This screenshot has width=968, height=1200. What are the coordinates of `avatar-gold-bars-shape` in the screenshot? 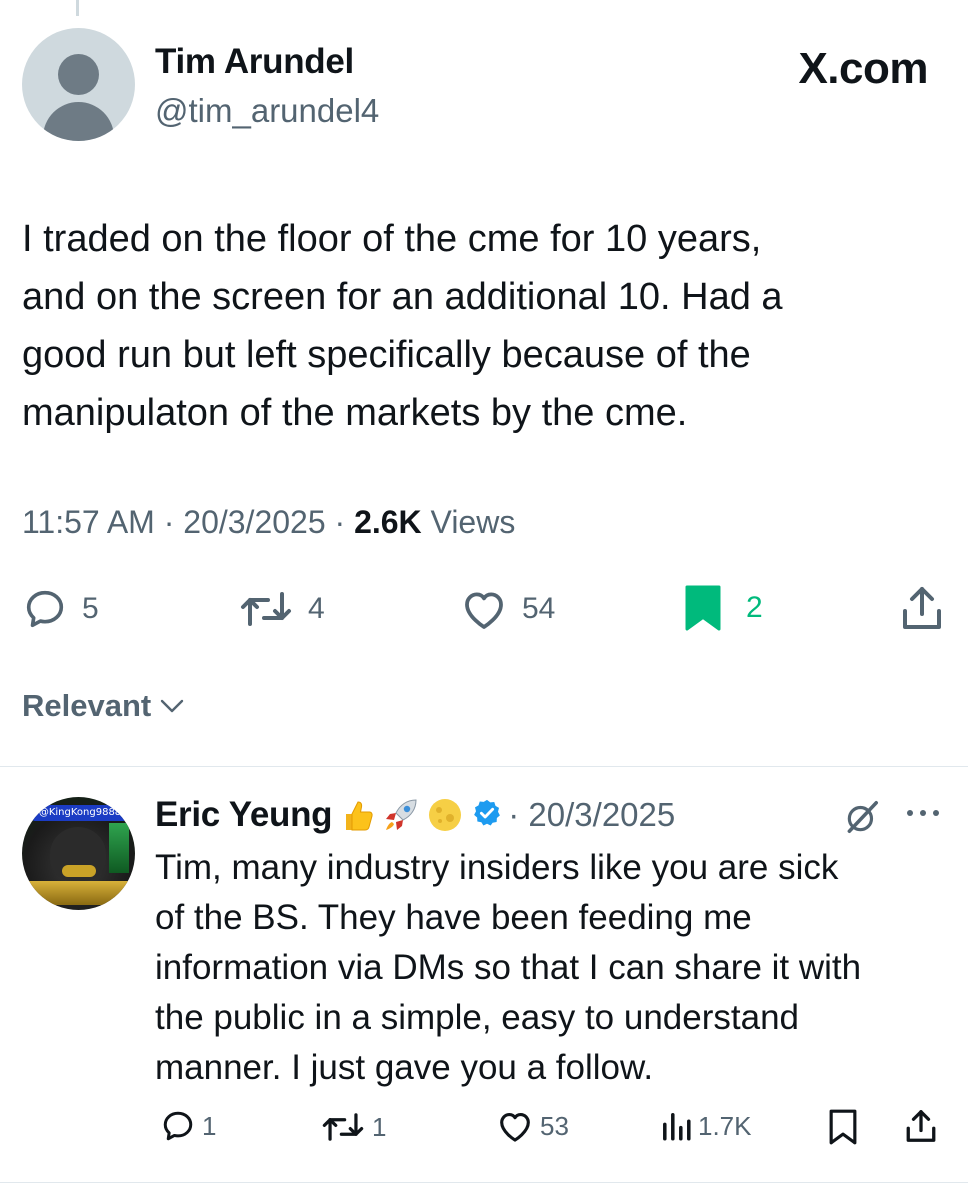 It's located at (79, 893).